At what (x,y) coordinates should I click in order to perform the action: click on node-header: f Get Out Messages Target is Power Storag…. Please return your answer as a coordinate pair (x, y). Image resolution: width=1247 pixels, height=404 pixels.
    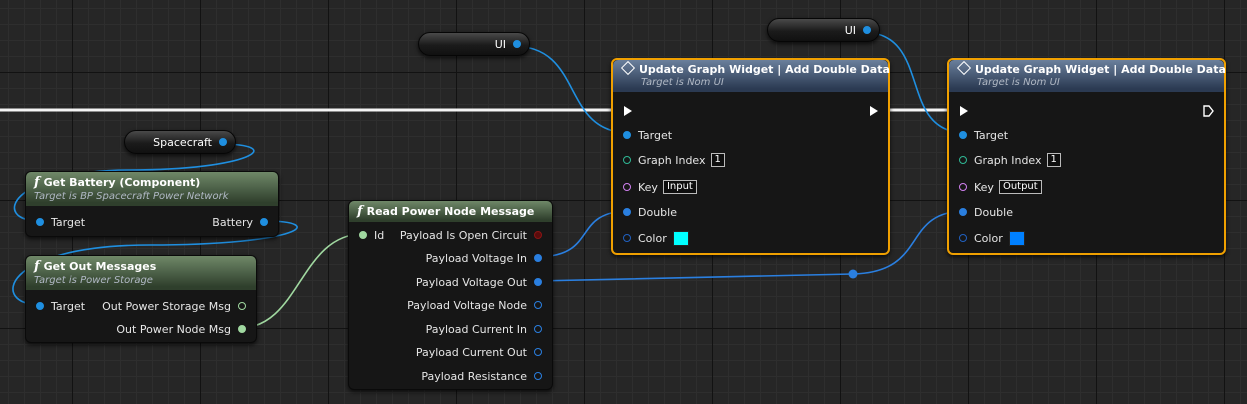
    Looking at the image, I should click on (141, 273).